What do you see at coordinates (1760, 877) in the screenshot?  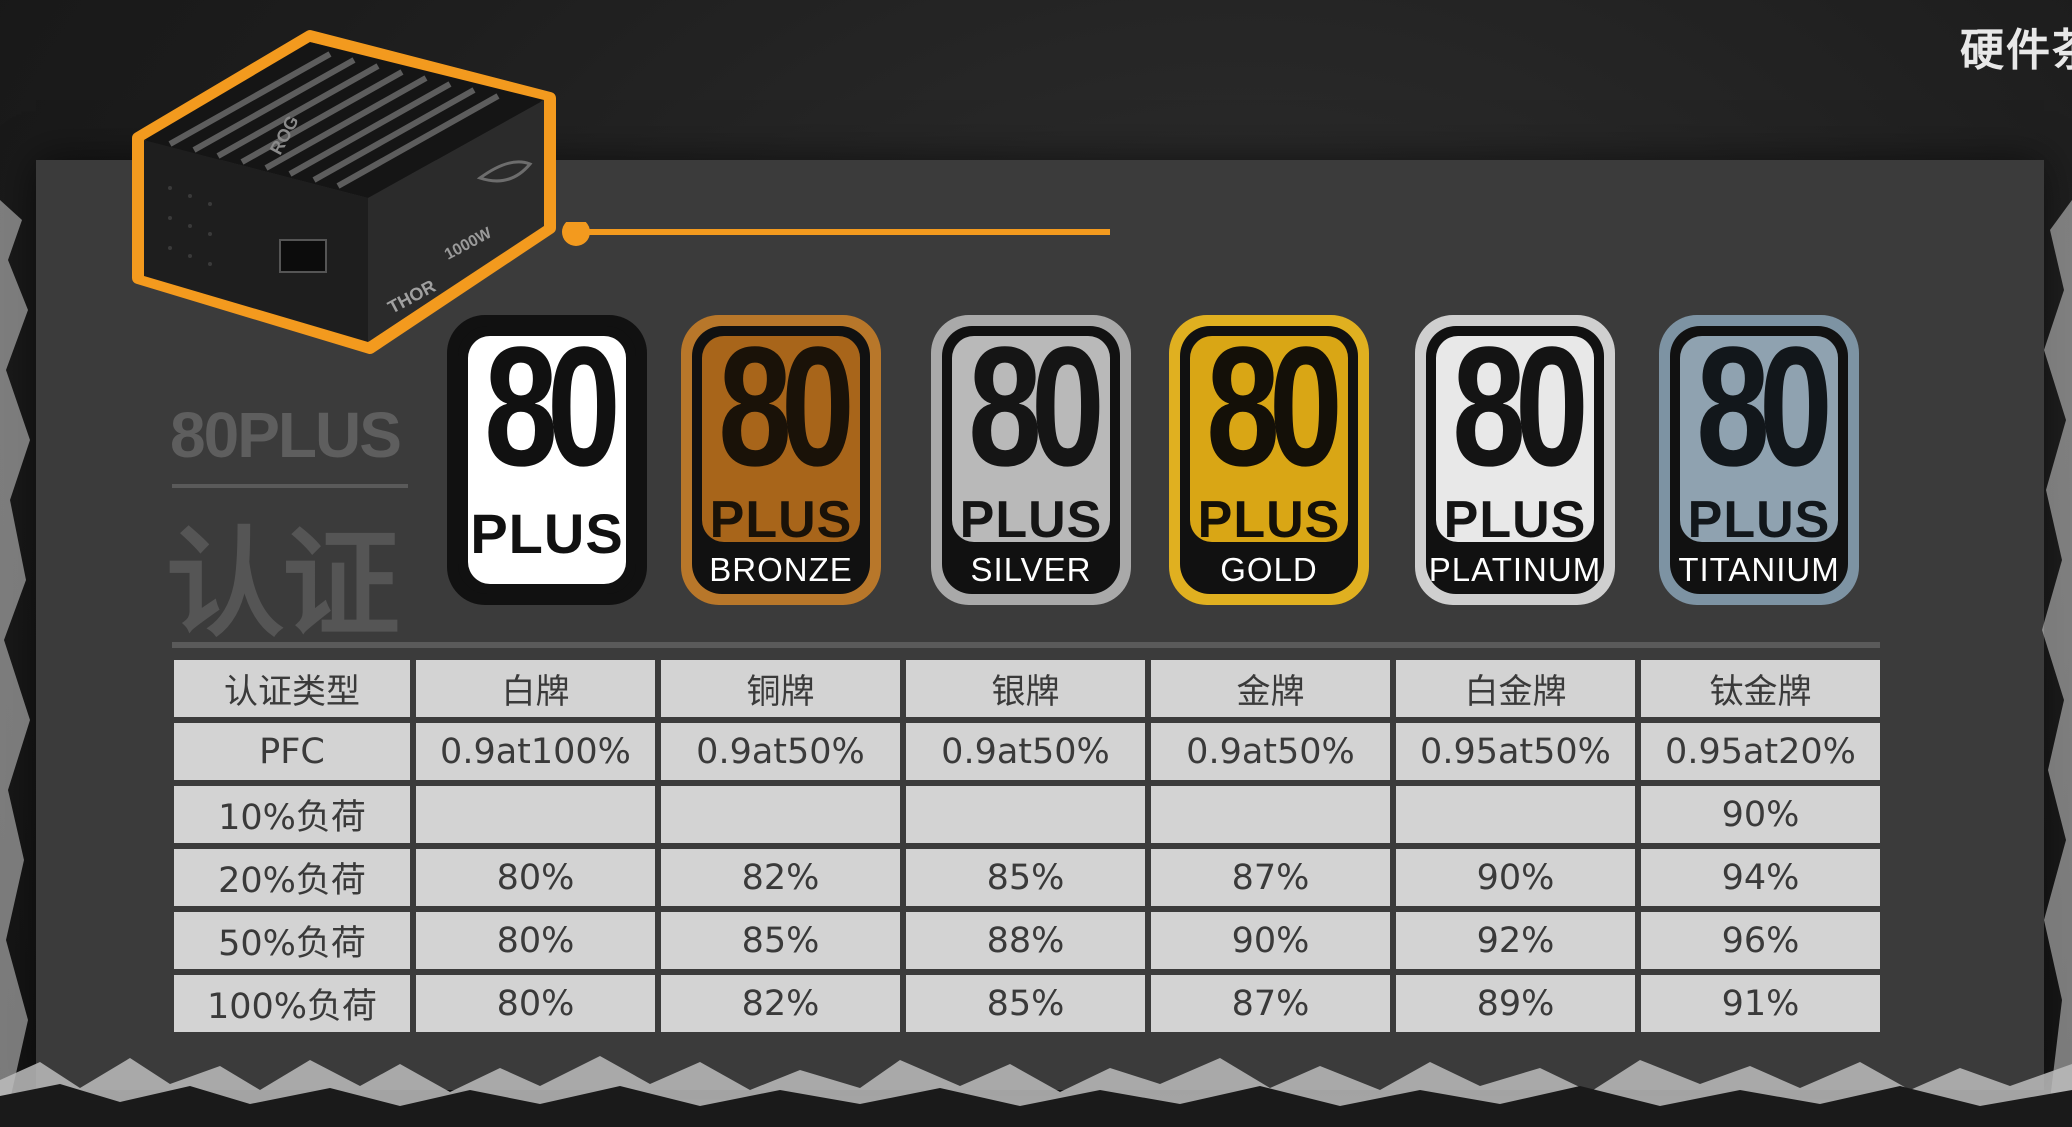 I see `value-cell: 94%` at bounding box center [1760, 877].